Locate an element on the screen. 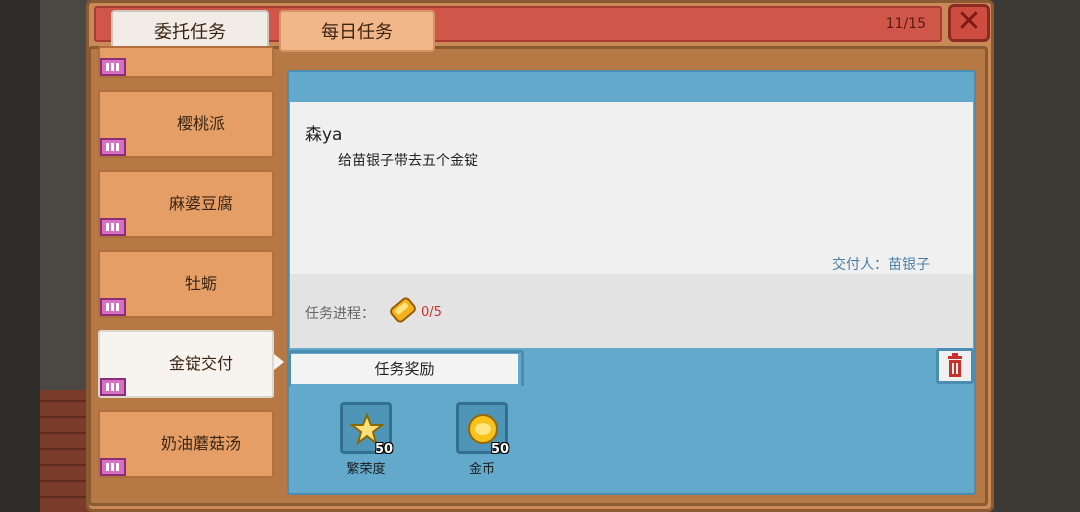 The height and width of the screenshot is (512, 1080). abandon-quest-button is located at coordinates (955, 366).